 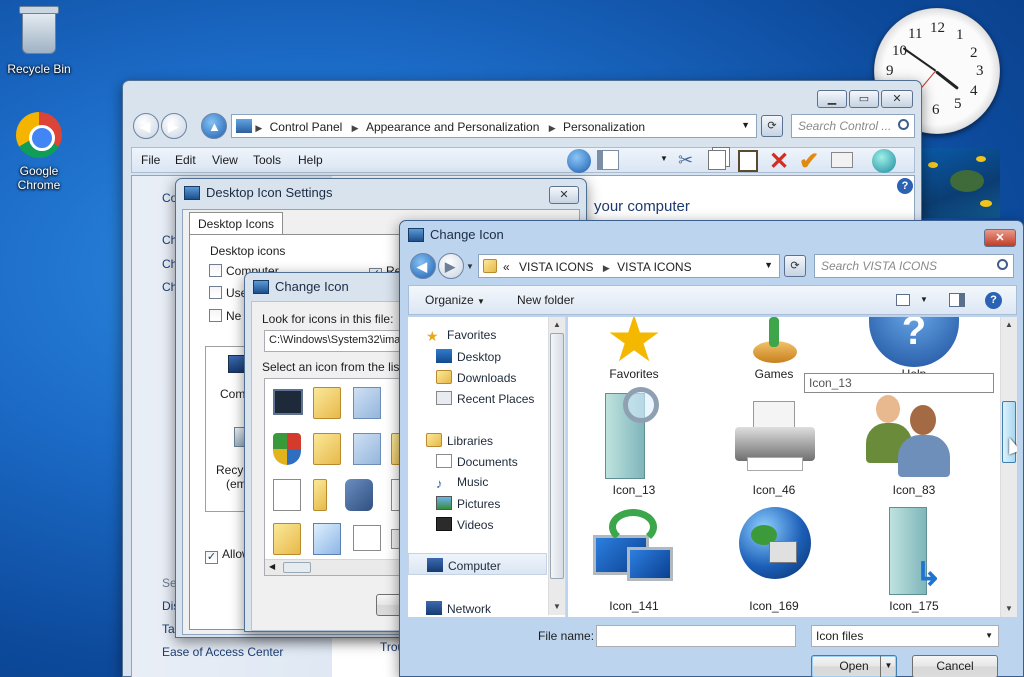 I want to click on menu-tools: Tools, so click(x=267, y=160).